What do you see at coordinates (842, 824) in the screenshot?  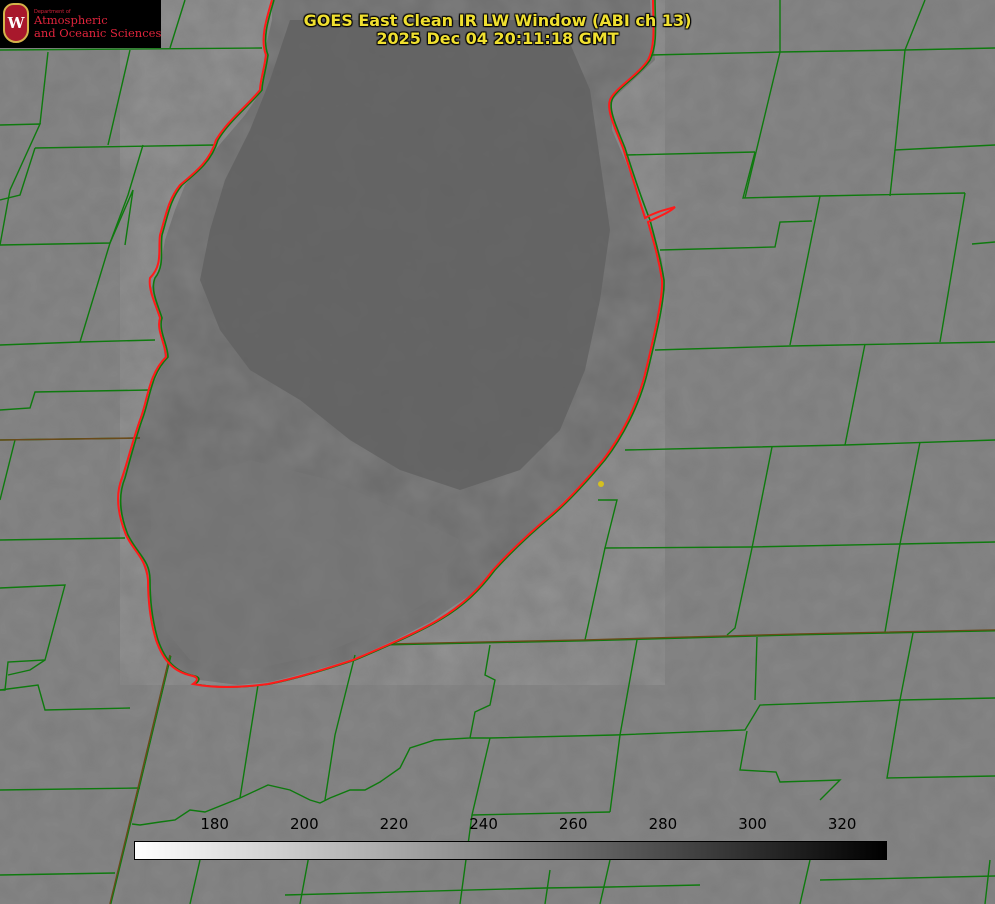 I see `colorbar-tick-label: 320` at bounding box center [842, 824].